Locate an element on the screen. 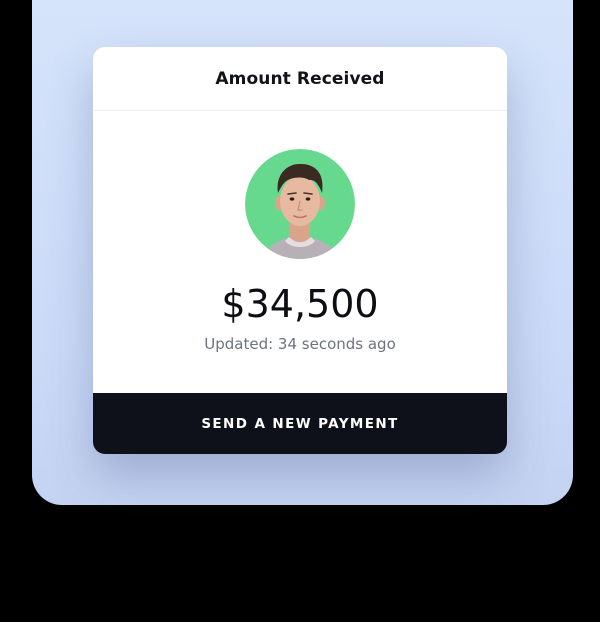 This screenshot has height=622, width=600. amount-value: $34,500 is located at coordinates (300, 304).